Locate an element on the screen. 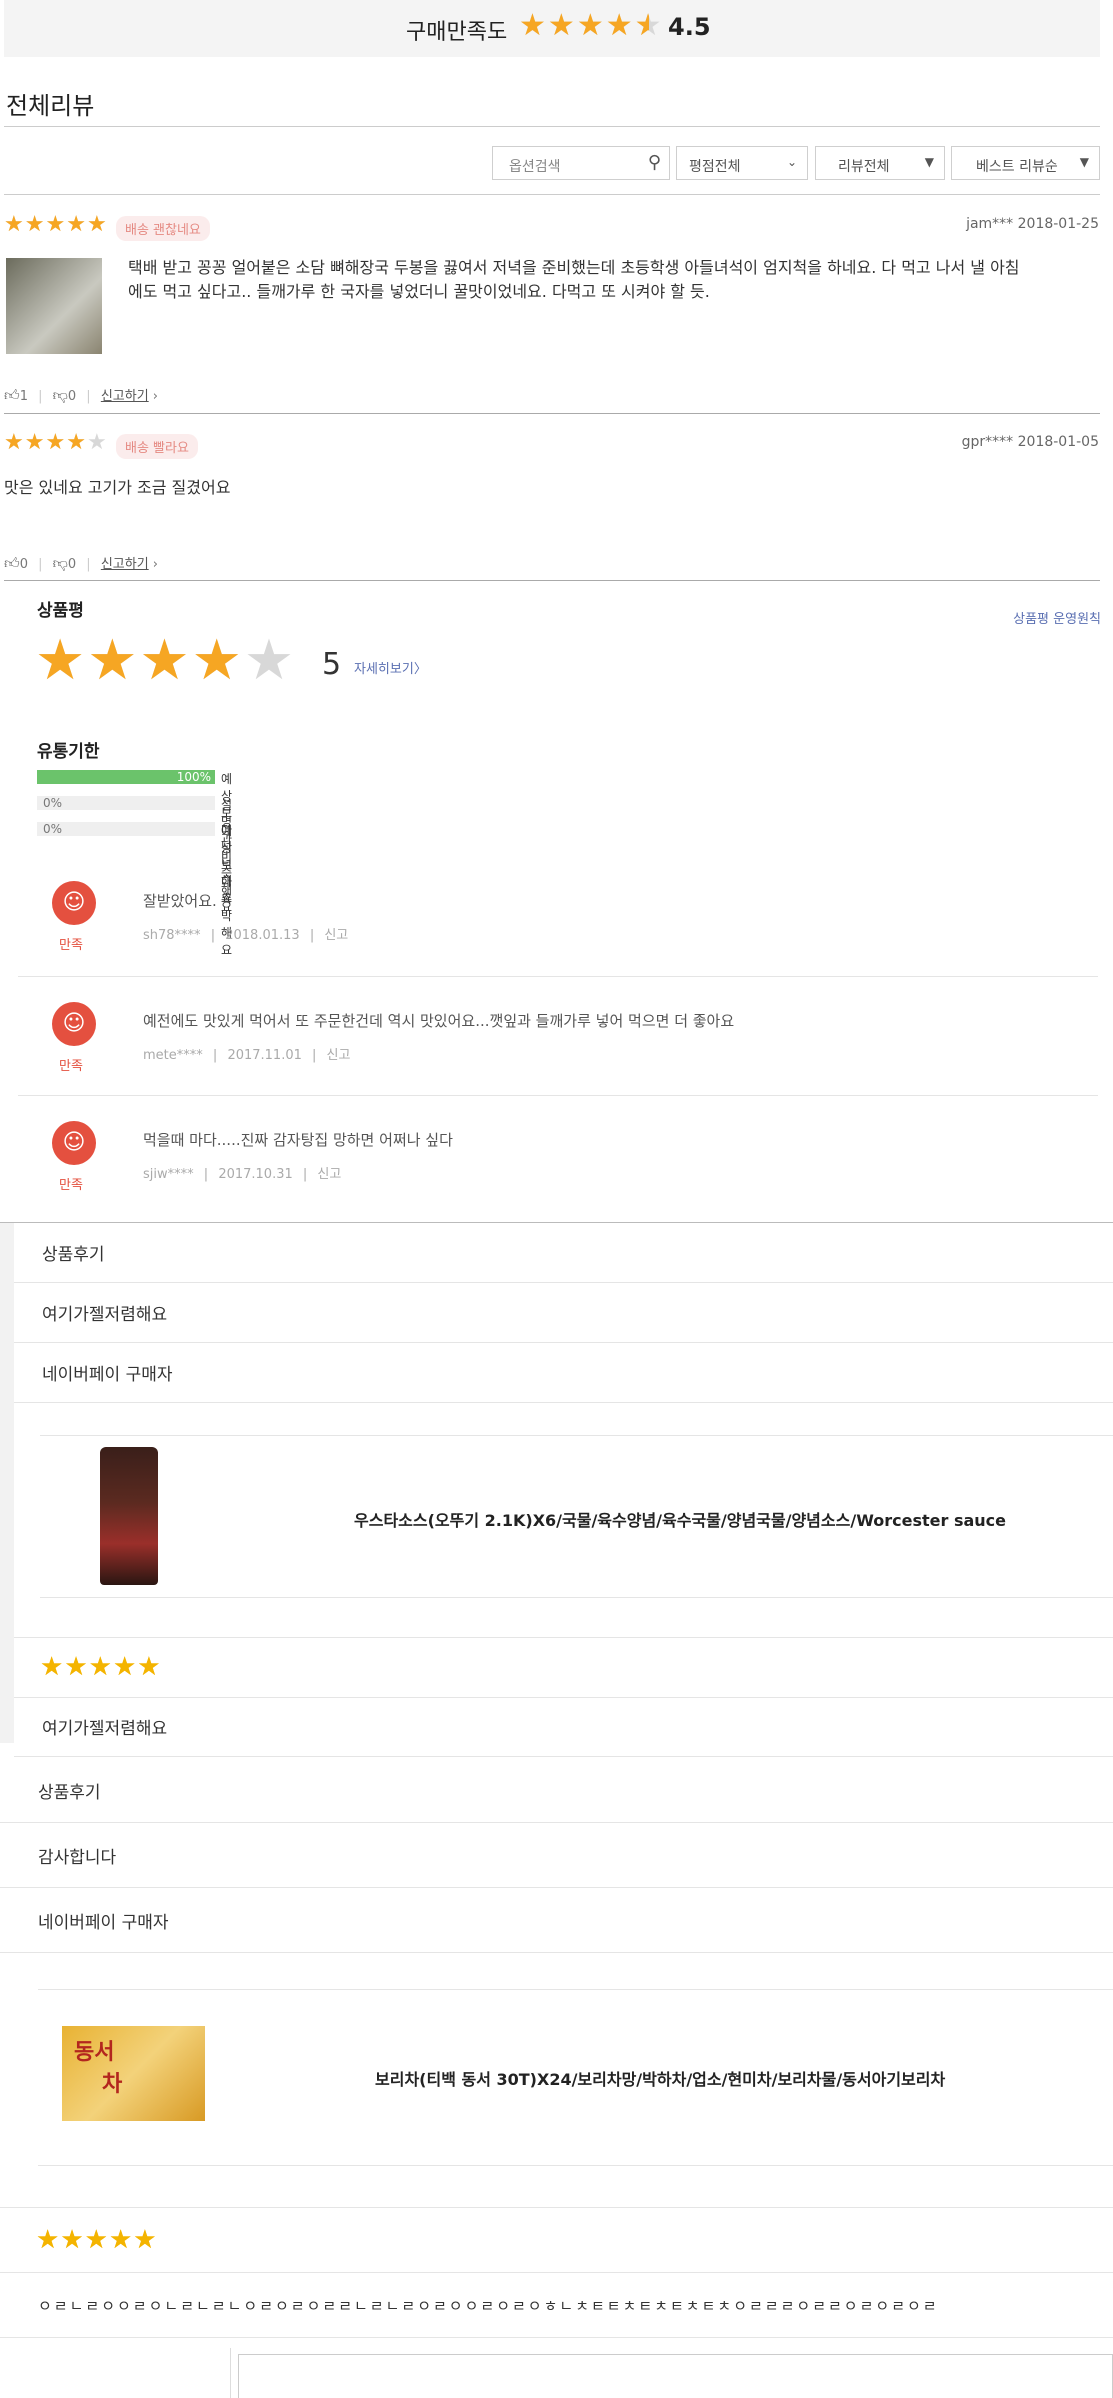 The width and height of the screenshot is (1113, 2398). comment-text: 잘받았어요. is located at coordinates (180, 901).